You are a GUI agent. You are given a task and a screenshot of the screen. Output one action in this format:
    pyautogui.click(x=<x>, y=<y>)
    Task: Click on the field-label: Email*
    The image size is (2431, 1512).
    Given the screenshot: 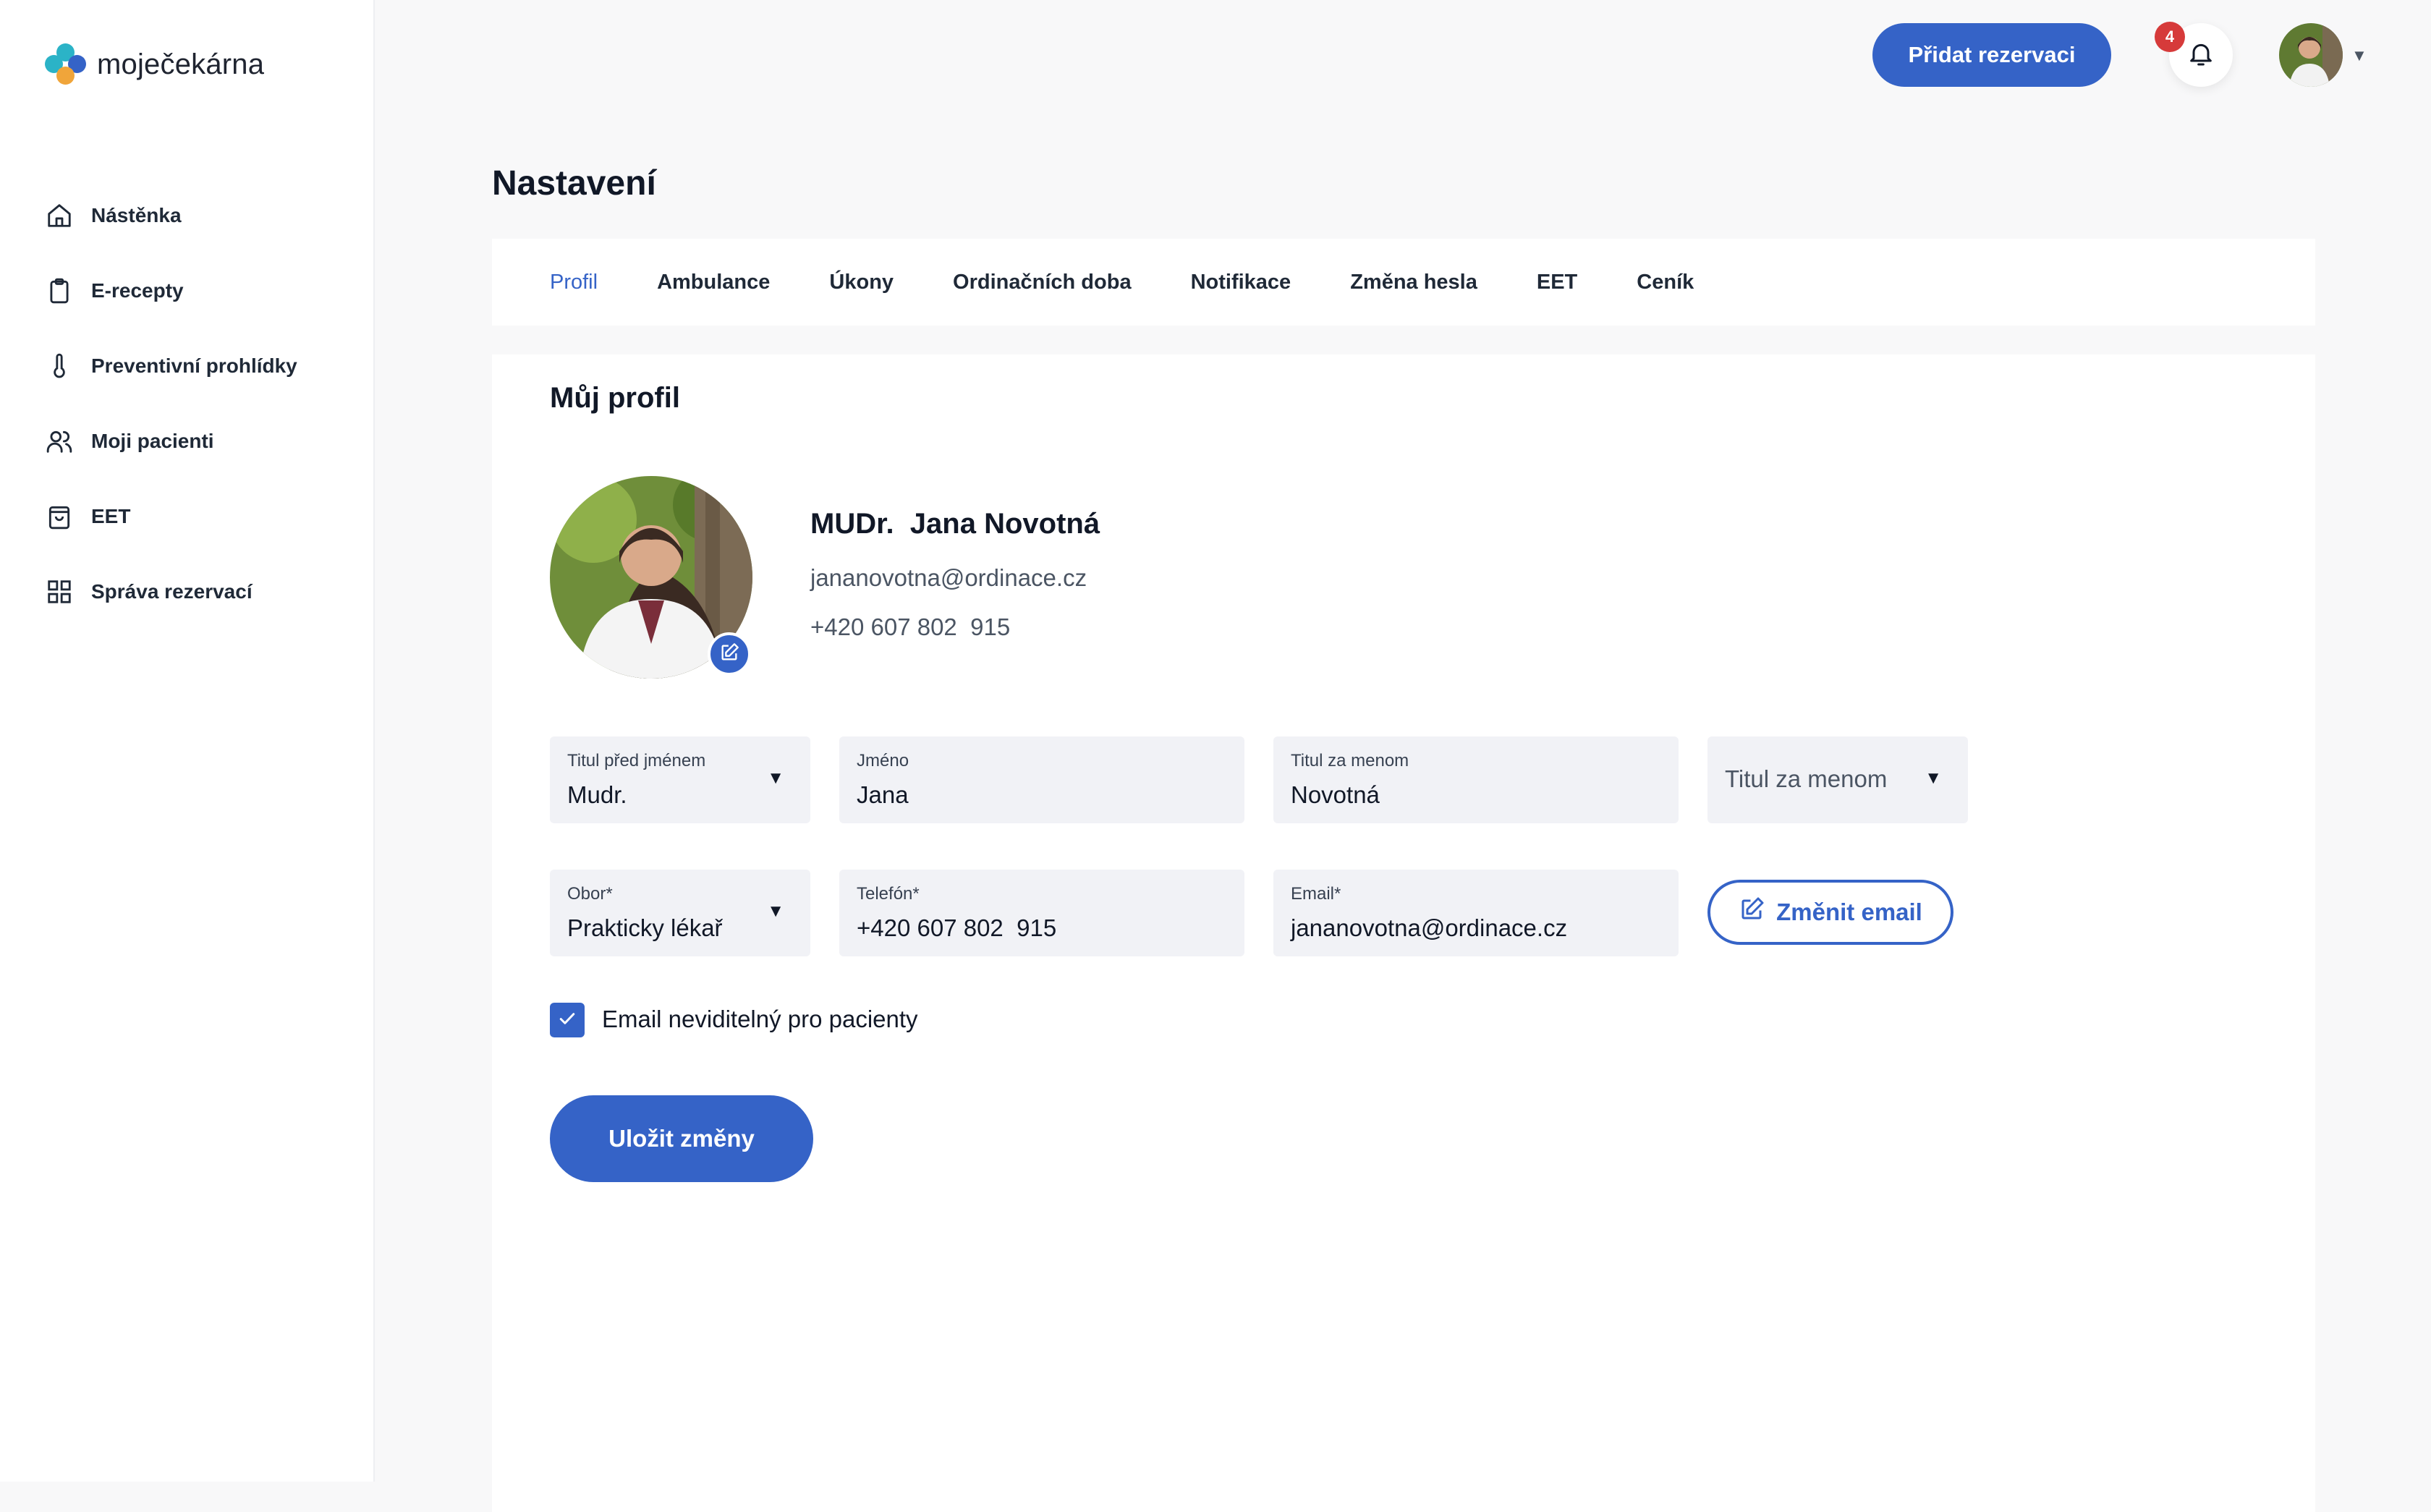 What is the action you would take?
    pyautogui.click(x=1316, y=894)
    